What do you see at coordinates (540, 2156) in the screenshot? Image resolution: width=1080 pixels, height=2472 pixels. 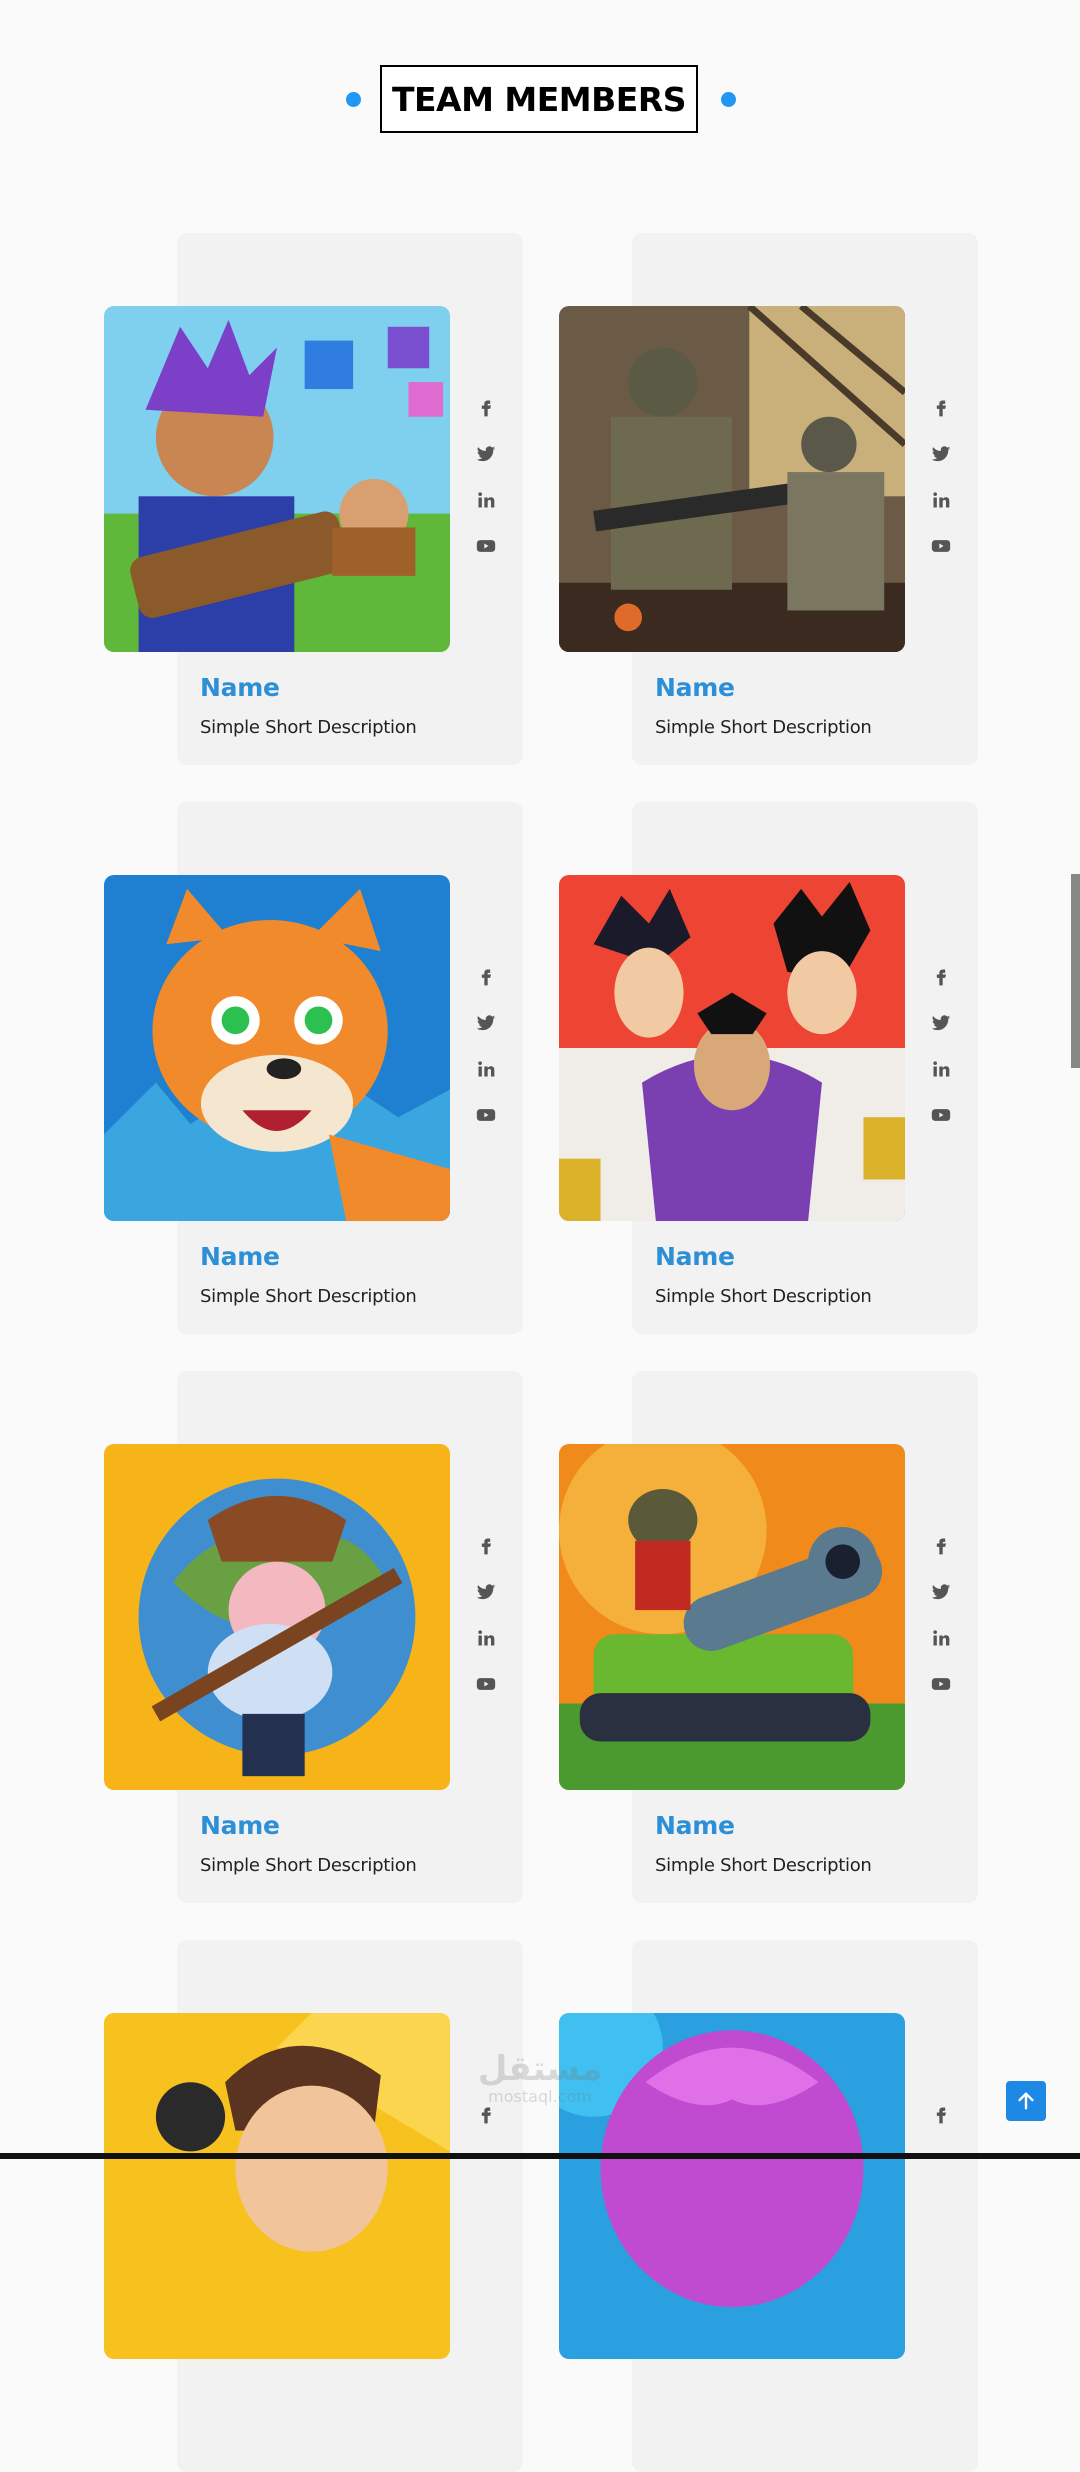 I see `bottom-bar` at bounding box center [540, 2156].